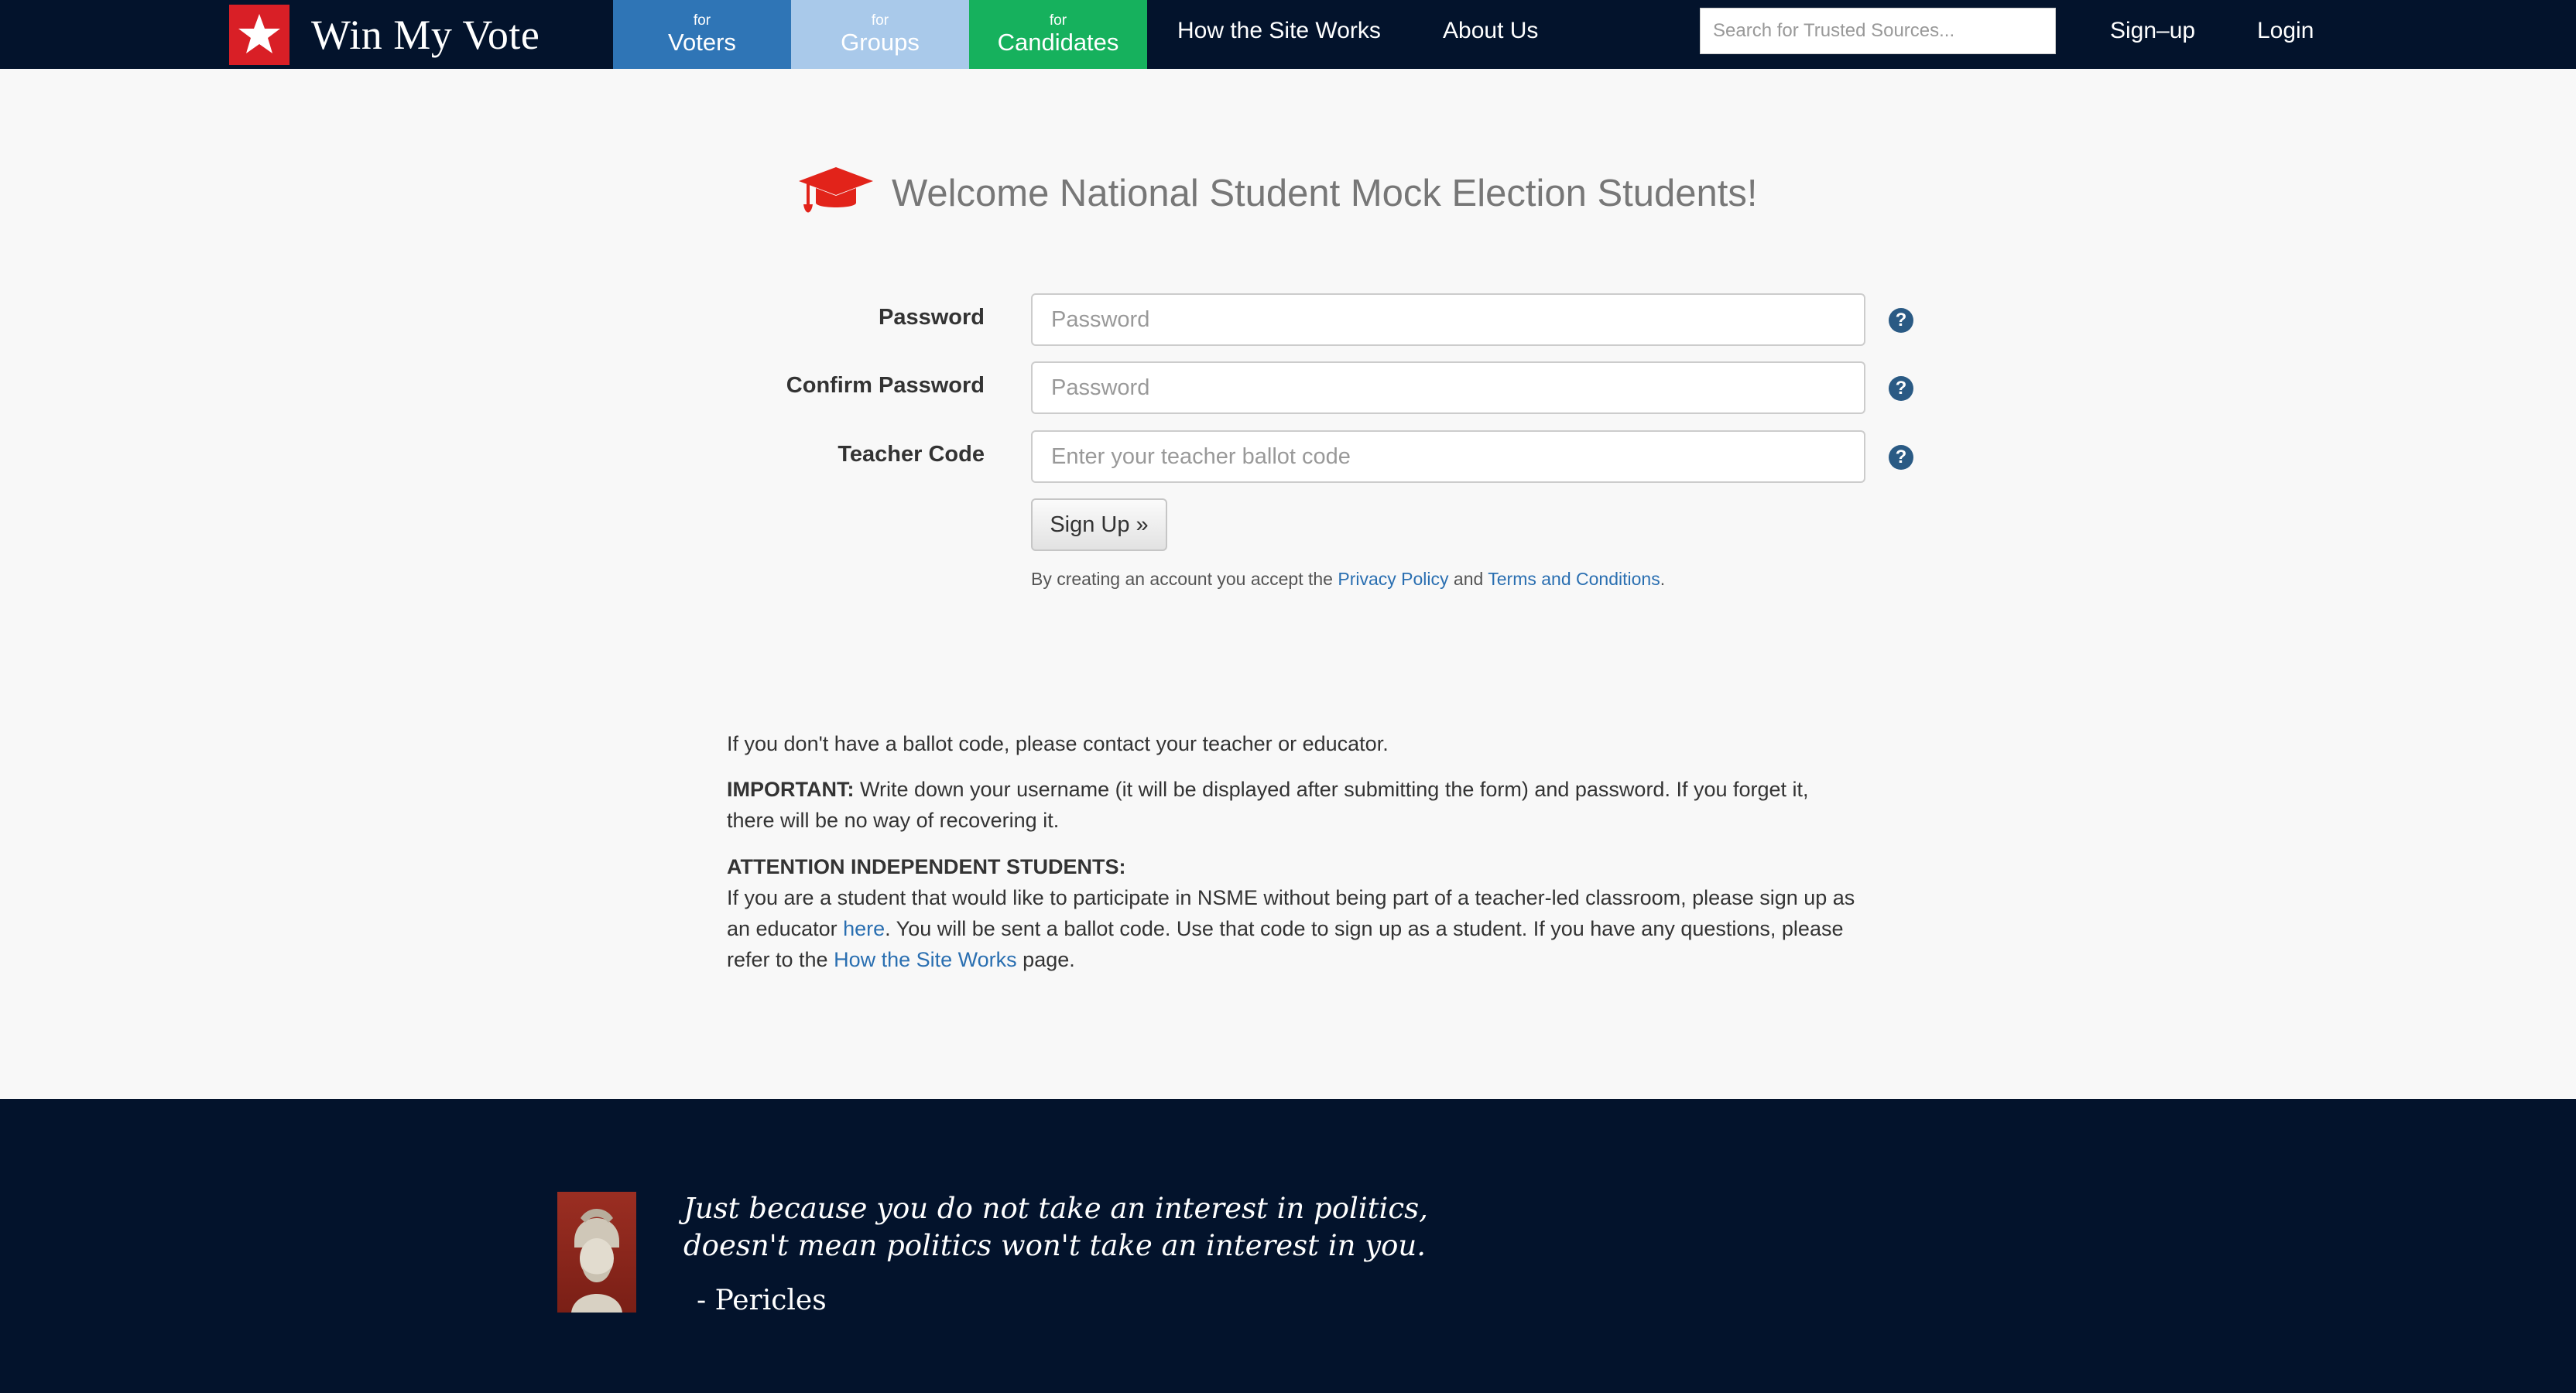 The height and width of the screenshot is (1393, 2576). What do you see at coordinates (1099, 524) in the screenshot?
I see `sign-up-button: Sign Up »` at bounding box center [1099, 524].